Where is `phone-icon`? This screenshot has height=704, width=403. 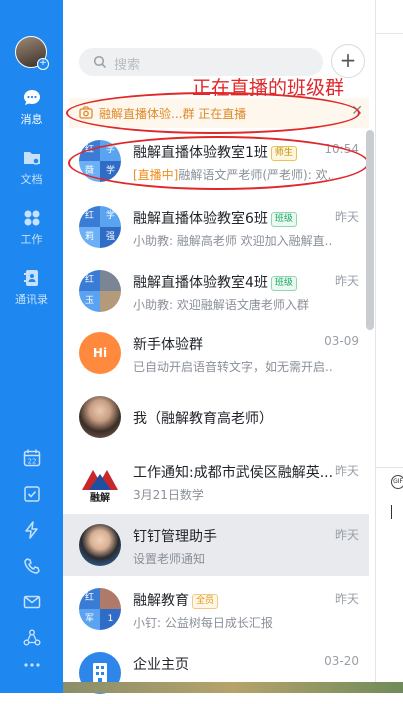
phone-icon is located at coordinates (31, 566).